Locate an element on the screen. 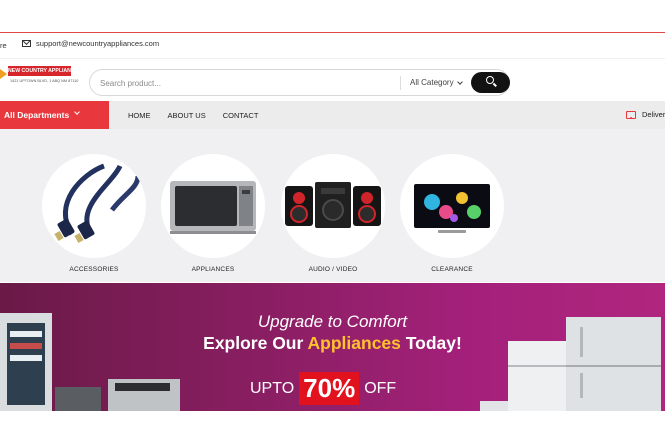 This screenshot has height=445, width=665. category-select-label: All Category is located at coordinates (432, 82).